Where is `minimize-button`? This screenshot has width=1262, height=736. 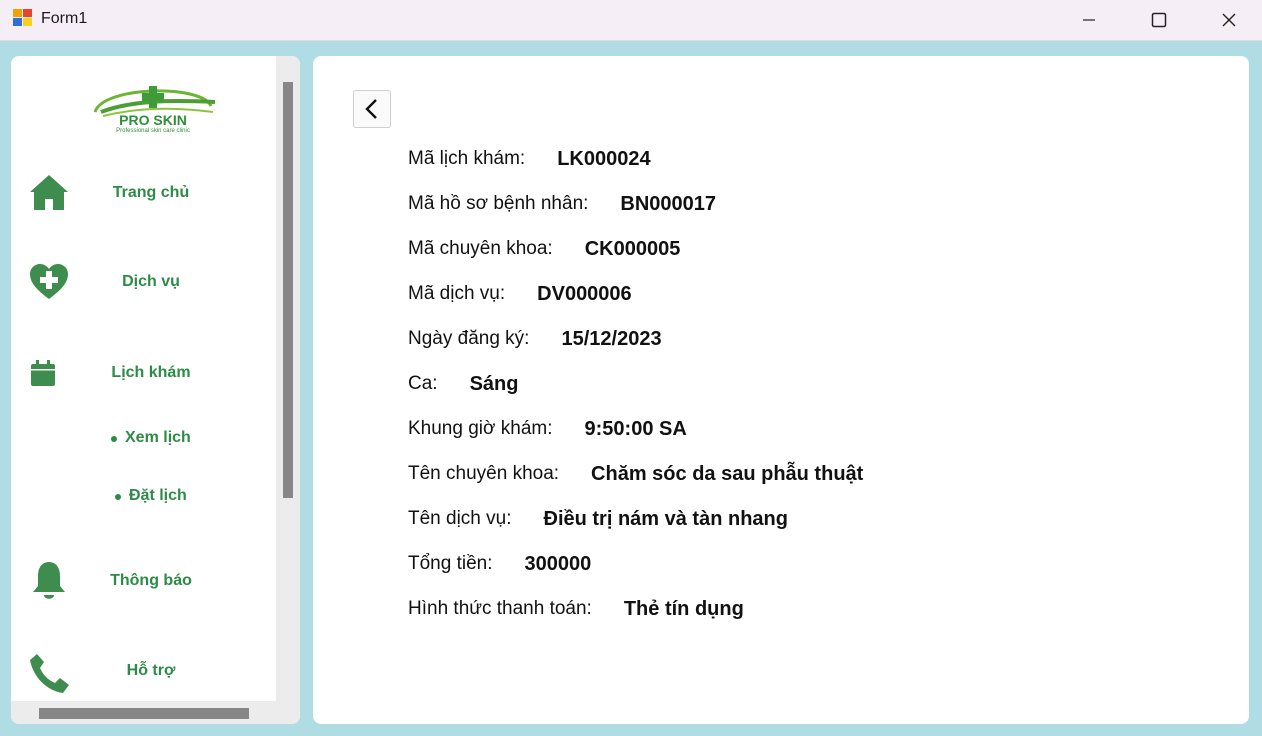
minimize-button is located at coordinates (1089, 20).